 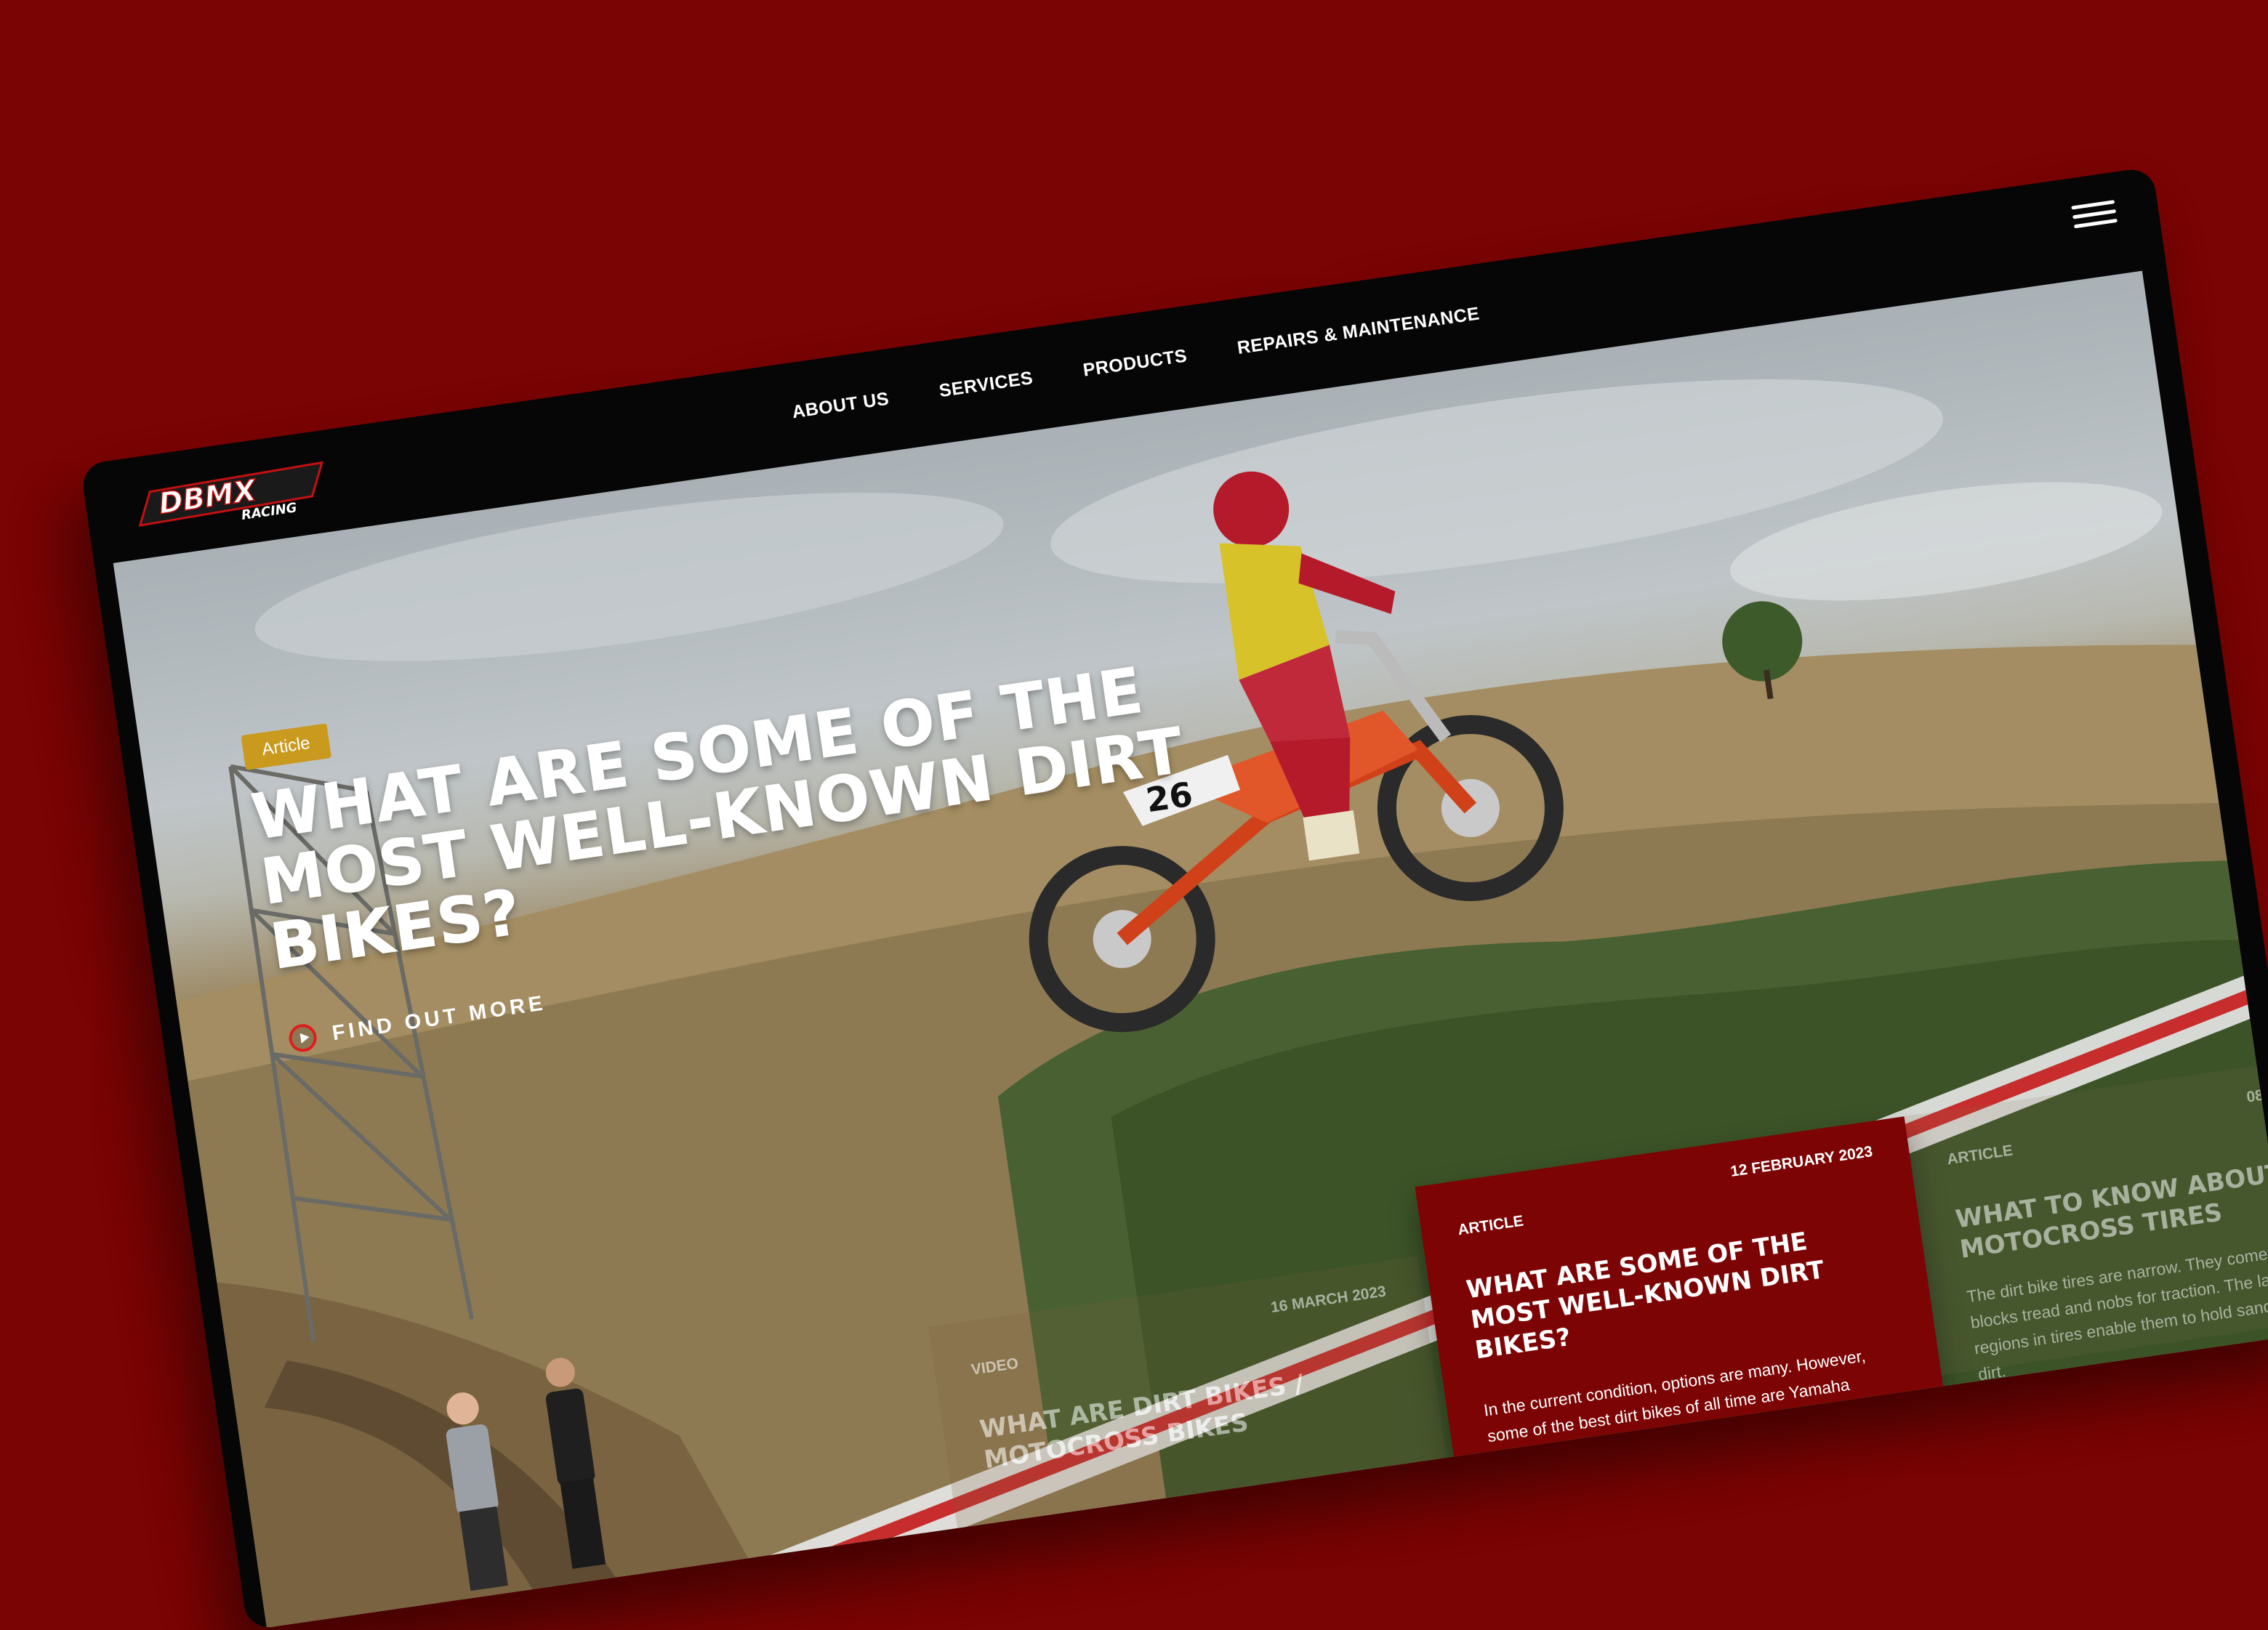 I want to click on card-date: 08 MARCH 2023, so click(x=2256, y=1089).